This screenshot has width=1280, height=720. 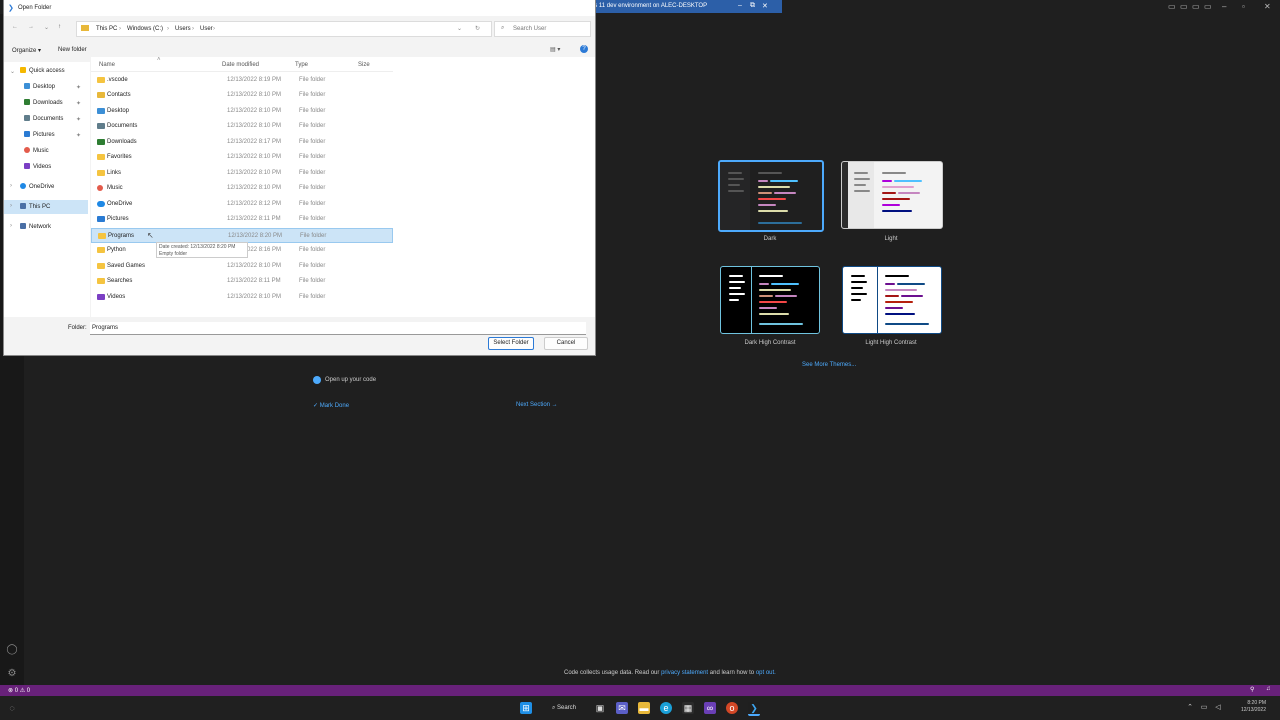 What do you see at coordinates (101, 250) in the screenshot?
I see `folder-icon` at bounding box center [101, 250].